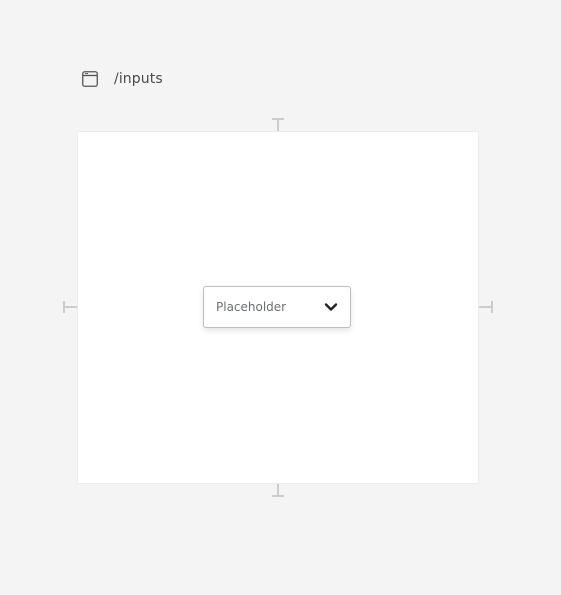 The height and width of the screenshot is (595, 561). I want to click on select-dropdown: Placeholder, so click(277, 307).